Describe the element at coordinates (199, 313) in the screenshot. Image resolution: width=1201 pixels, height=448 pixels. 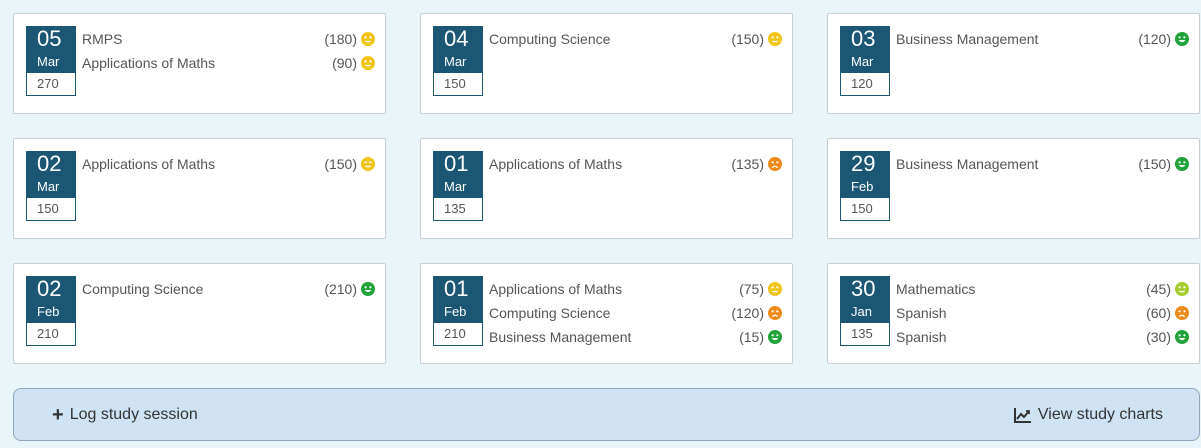
I see `study-day-card: 02 Feb 210 Computing Science (210)` at that location.